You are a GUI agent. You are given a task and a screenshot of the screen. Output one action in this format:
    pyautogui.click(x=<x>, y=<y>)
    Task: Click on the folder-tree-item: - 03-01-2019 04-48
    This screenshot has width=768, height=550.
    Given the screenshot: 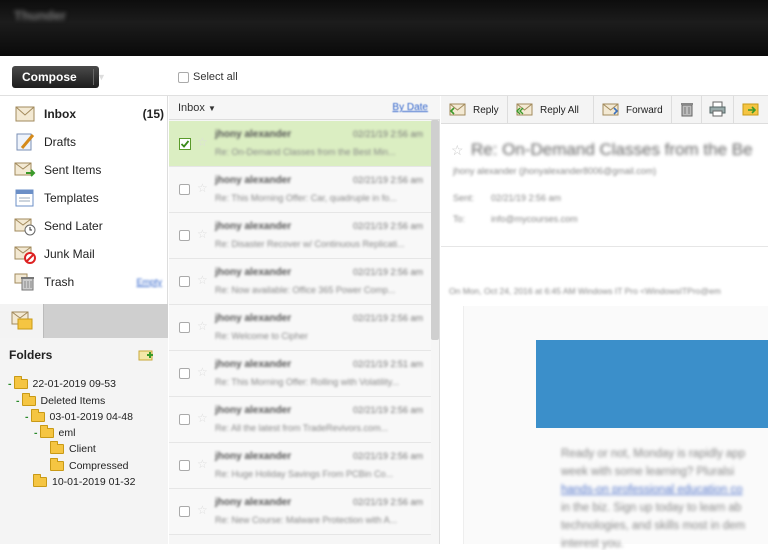 What is the action you would take?
    pyautogui.click(x=79, y=416)
    